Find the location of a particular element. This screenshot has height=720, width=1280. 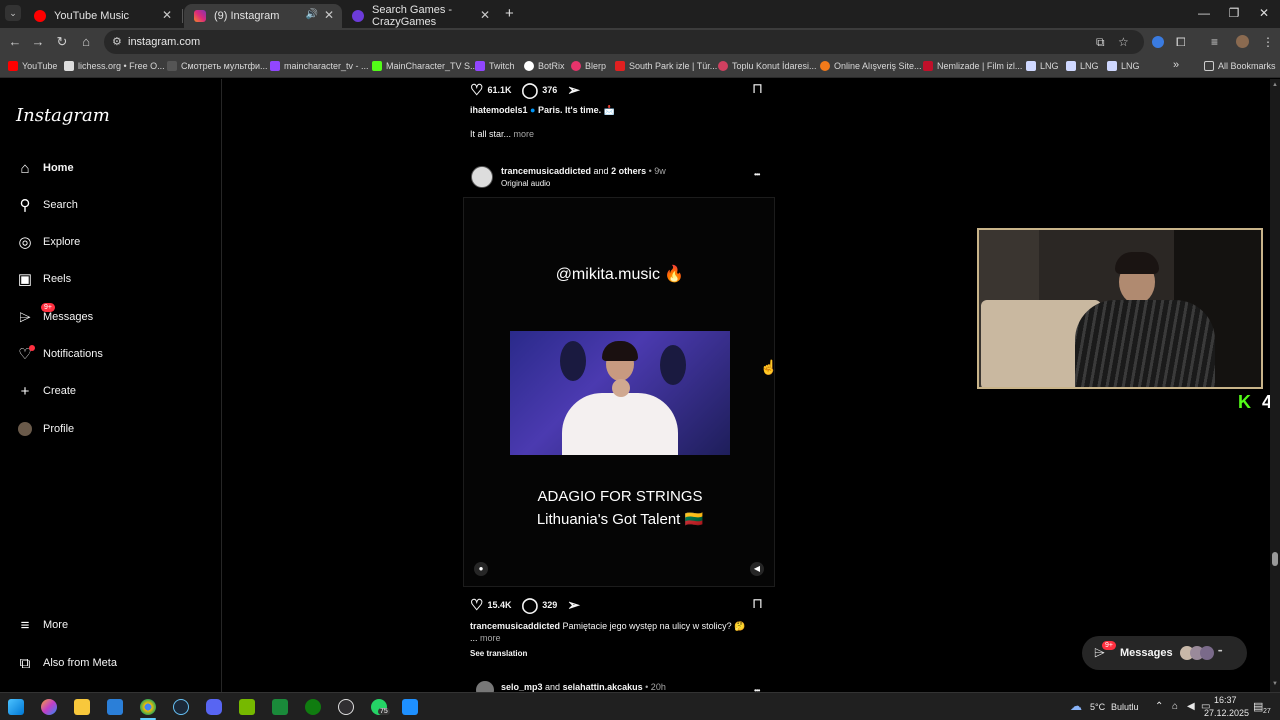

sidebar-item-explore: ◎ Explore is located at coordinates (48, 242).